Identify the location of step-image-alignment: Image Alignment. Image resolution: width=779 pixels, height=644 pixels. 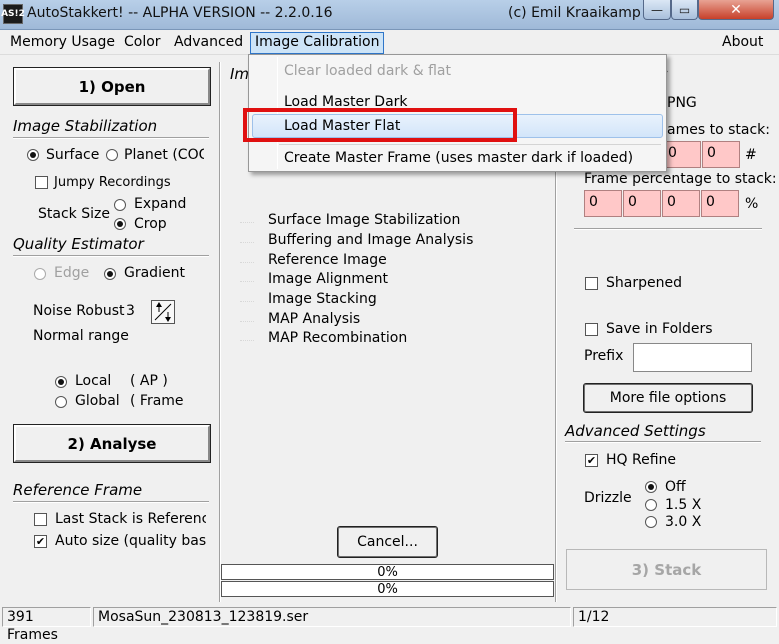
(328, 279).